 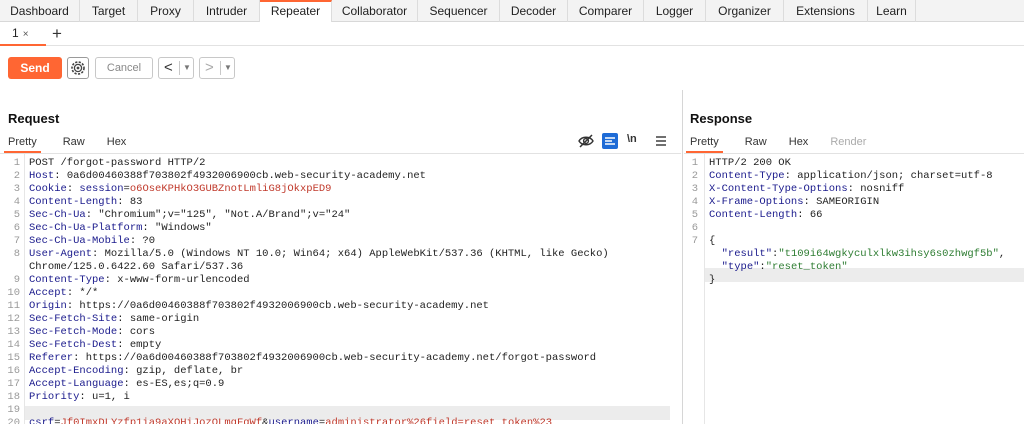 What do you see at coordinates (296, 11) in the screenshot?
I see `nav-tab-repeater: Repeater` at bounding box center [296, 11].